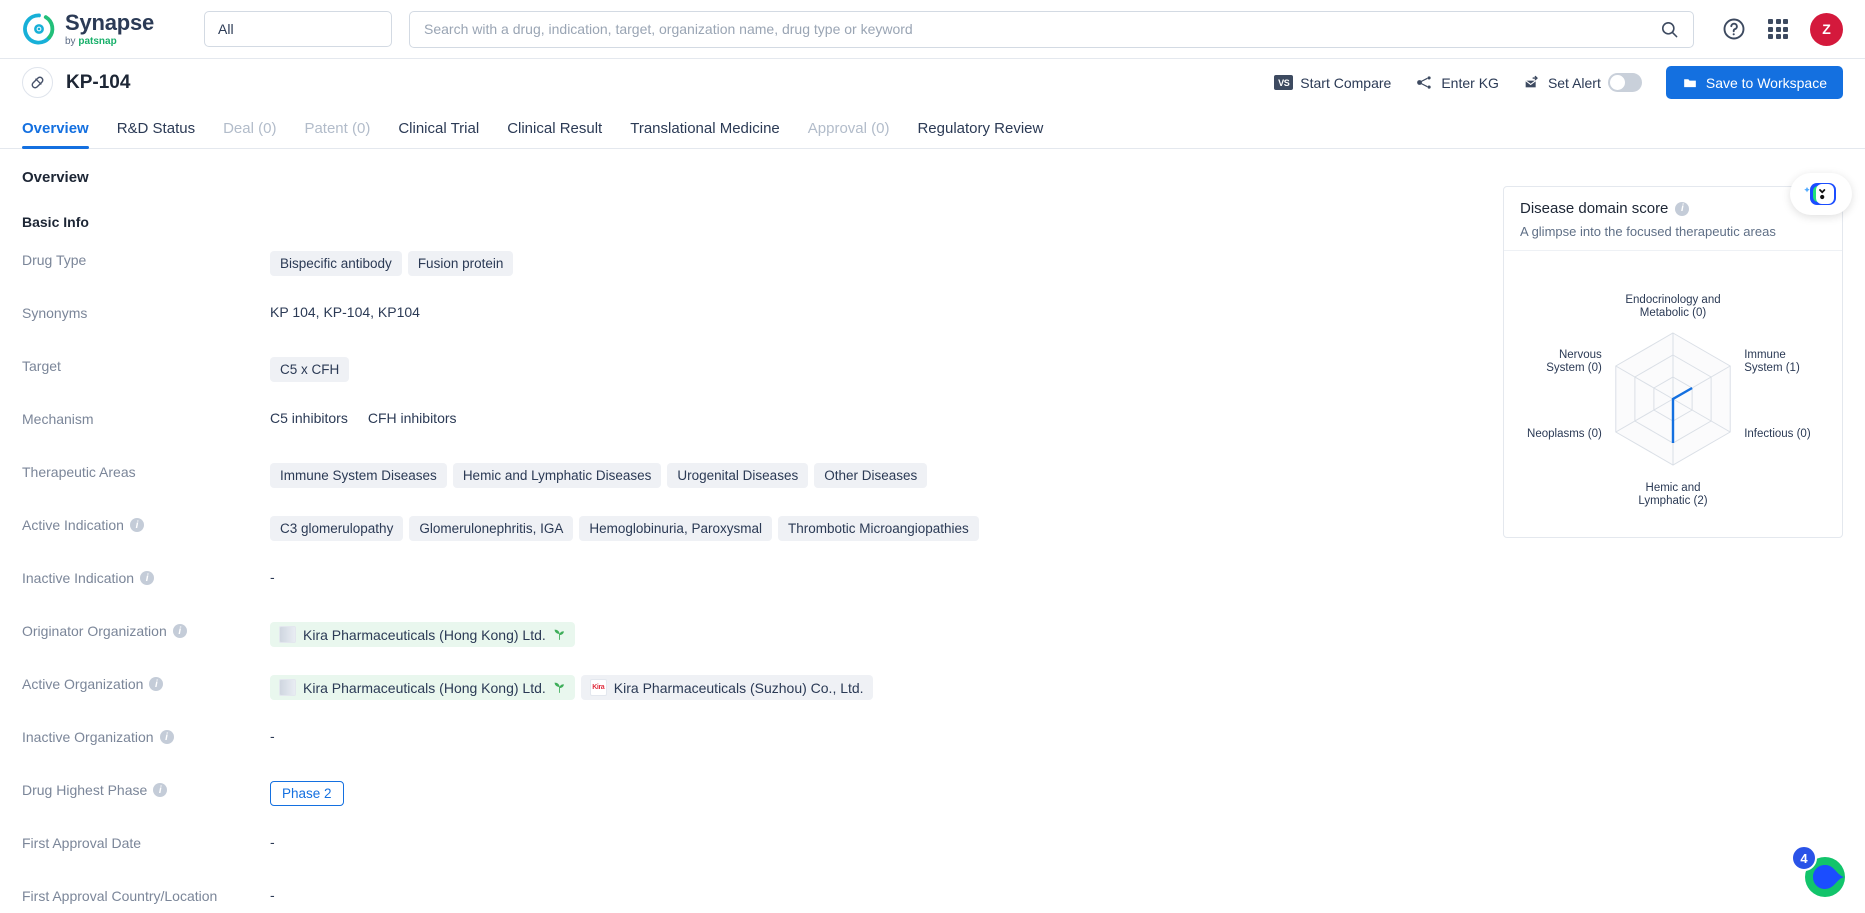  I want to click on info-row: Inactive Indication i -, so click(932, 594).